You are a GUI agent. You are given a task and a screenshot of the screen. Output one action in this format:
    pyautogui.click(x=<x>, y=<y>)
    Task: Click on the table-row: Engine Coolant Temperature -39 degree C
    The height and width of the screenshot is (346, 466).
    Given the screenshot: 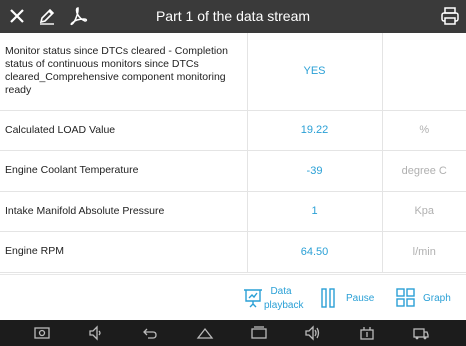 What is the action you would take?
    pyautogui.click(x=233, y=171)
    